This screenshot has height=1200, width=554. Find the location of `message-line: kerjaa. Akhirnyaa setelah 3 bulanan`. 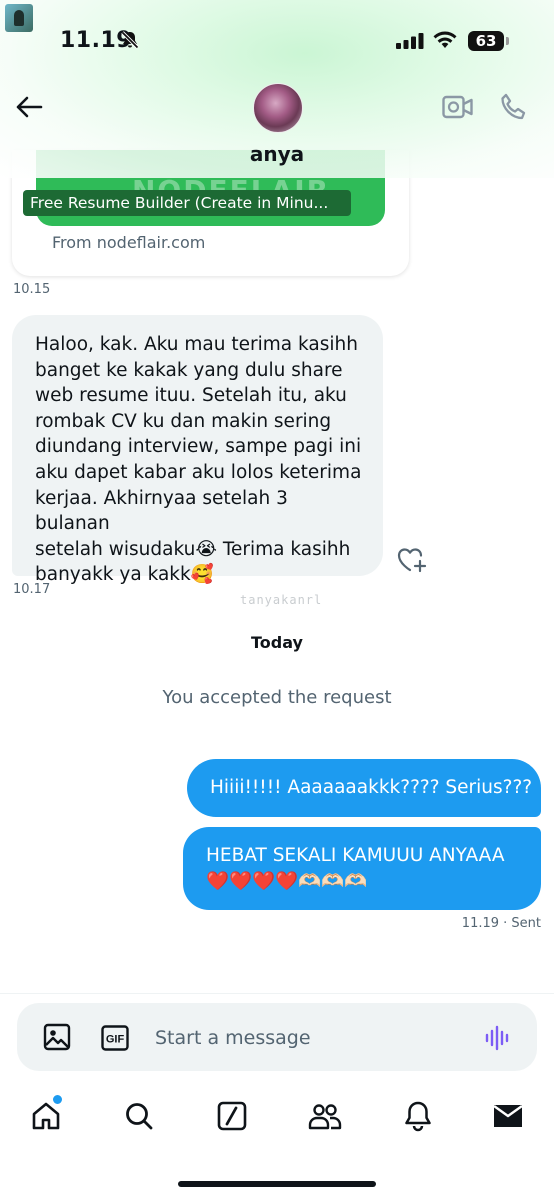

message-line: kerjaa. Akhirnyaa setelah 3 bulanan is located at coordinates (161, 511).